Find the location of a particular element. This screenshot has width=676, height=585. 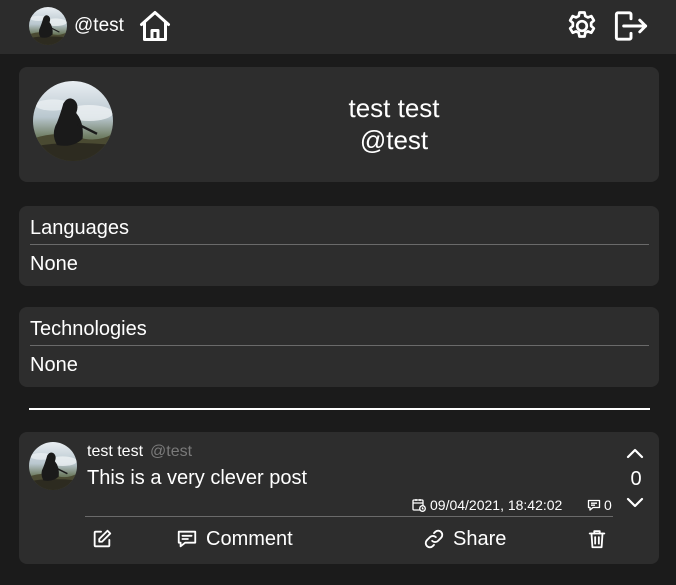

share-button: Share is located at coordinates (464, 539).